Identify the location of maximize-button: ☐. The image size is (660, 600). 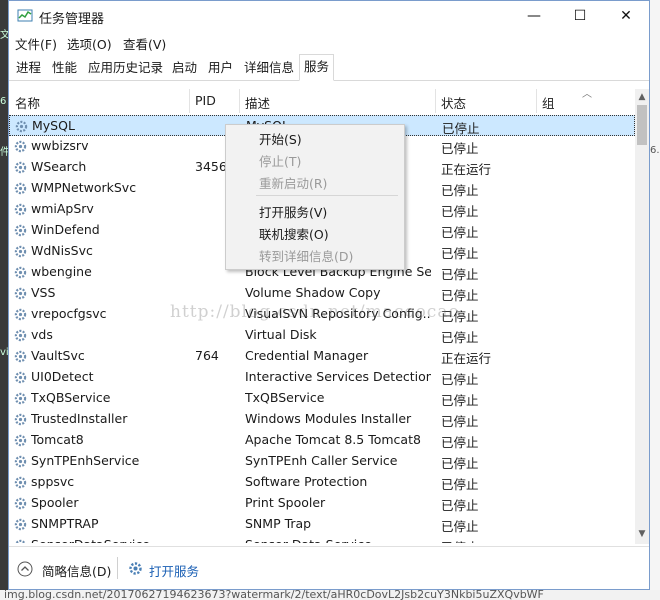
(580, 16).